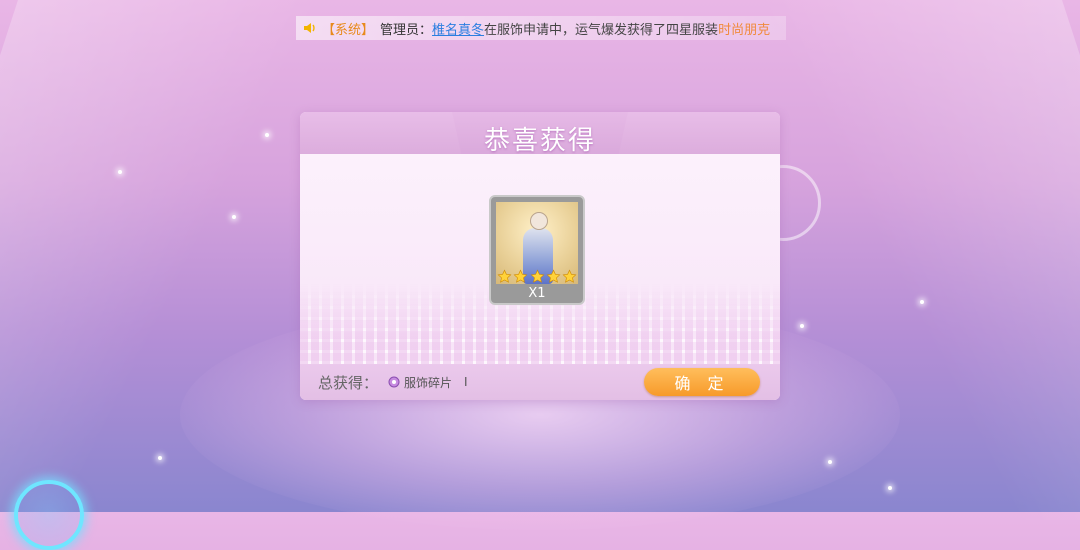 This screenshot has height=550, width=1080. Describe the element at coordinates (744, 30) in the screenshot. I see `announcement-item-name: 时尚朋克` at that location.